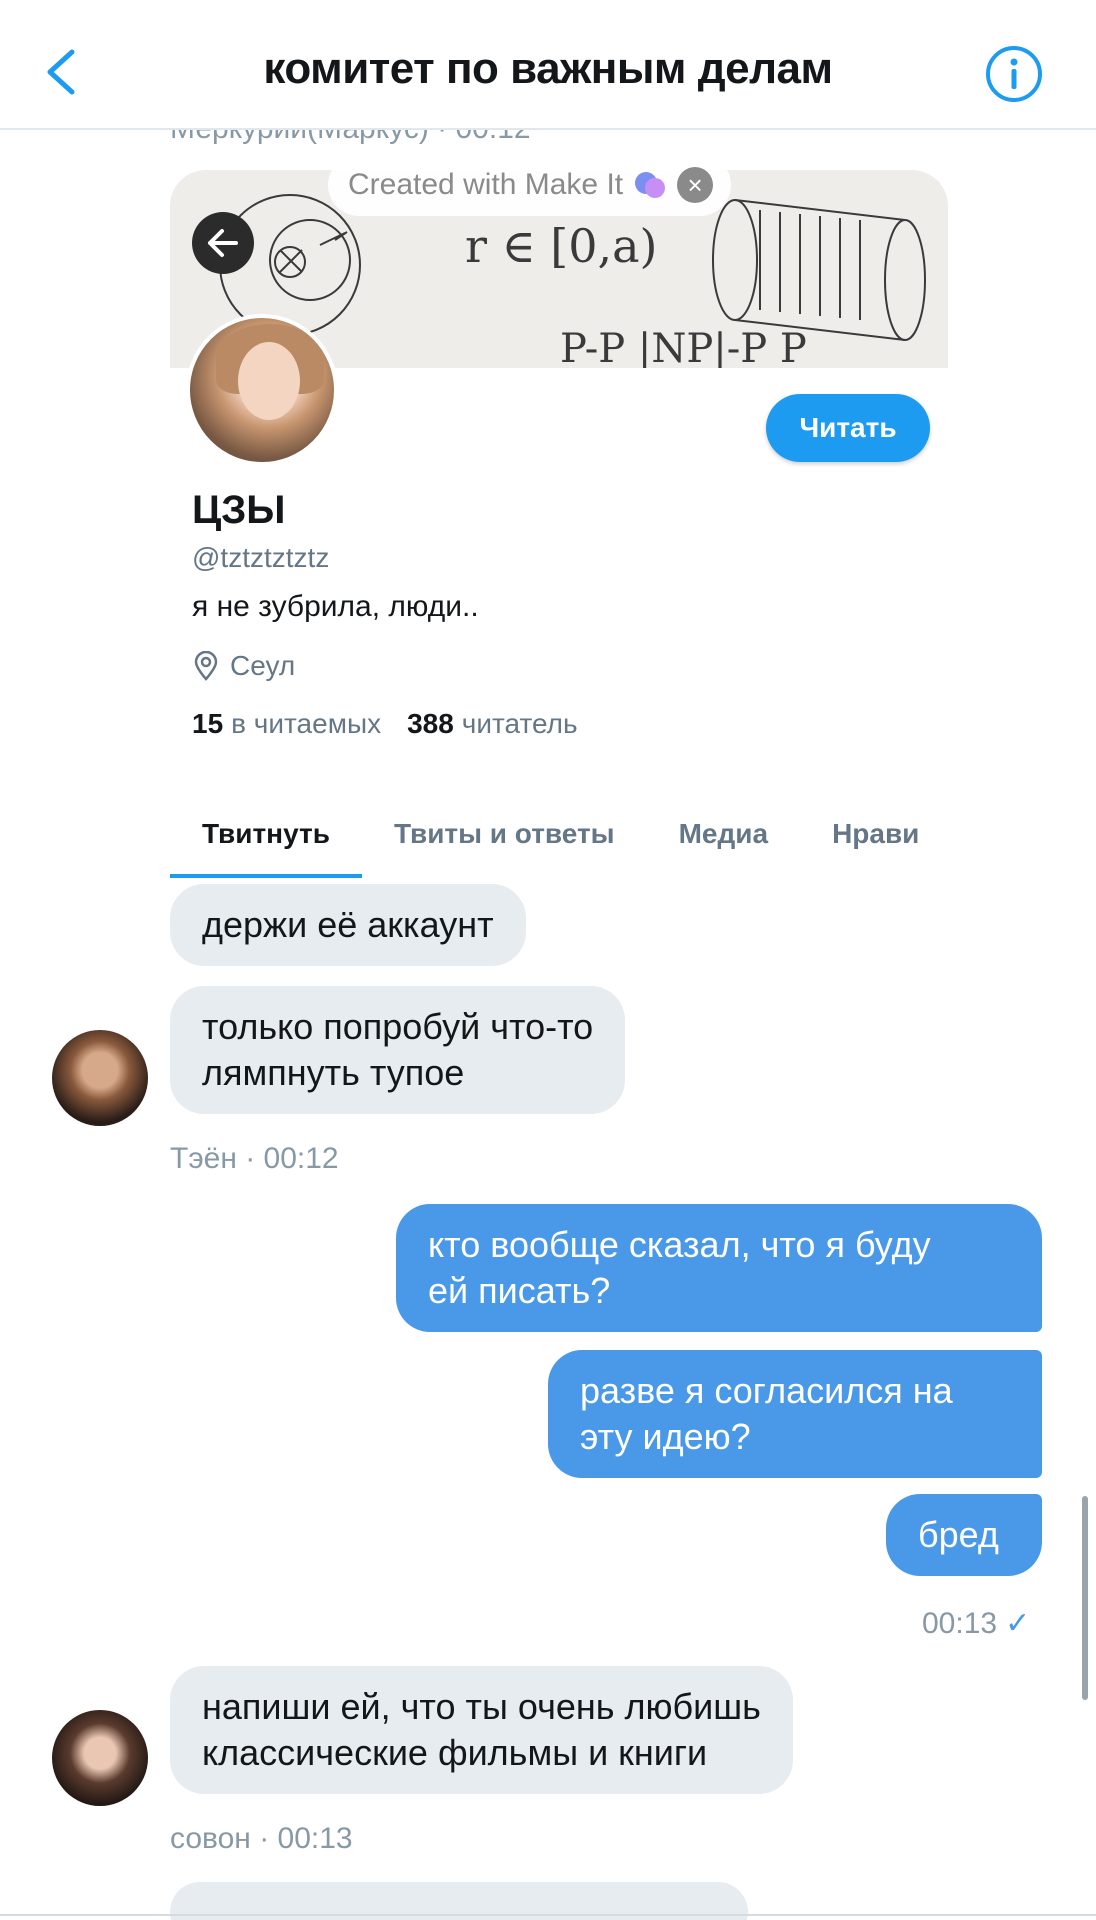 Image resolution: width=1096 pixels, height=1920 pixels. I want to click on info-button, so click(1014, 74).